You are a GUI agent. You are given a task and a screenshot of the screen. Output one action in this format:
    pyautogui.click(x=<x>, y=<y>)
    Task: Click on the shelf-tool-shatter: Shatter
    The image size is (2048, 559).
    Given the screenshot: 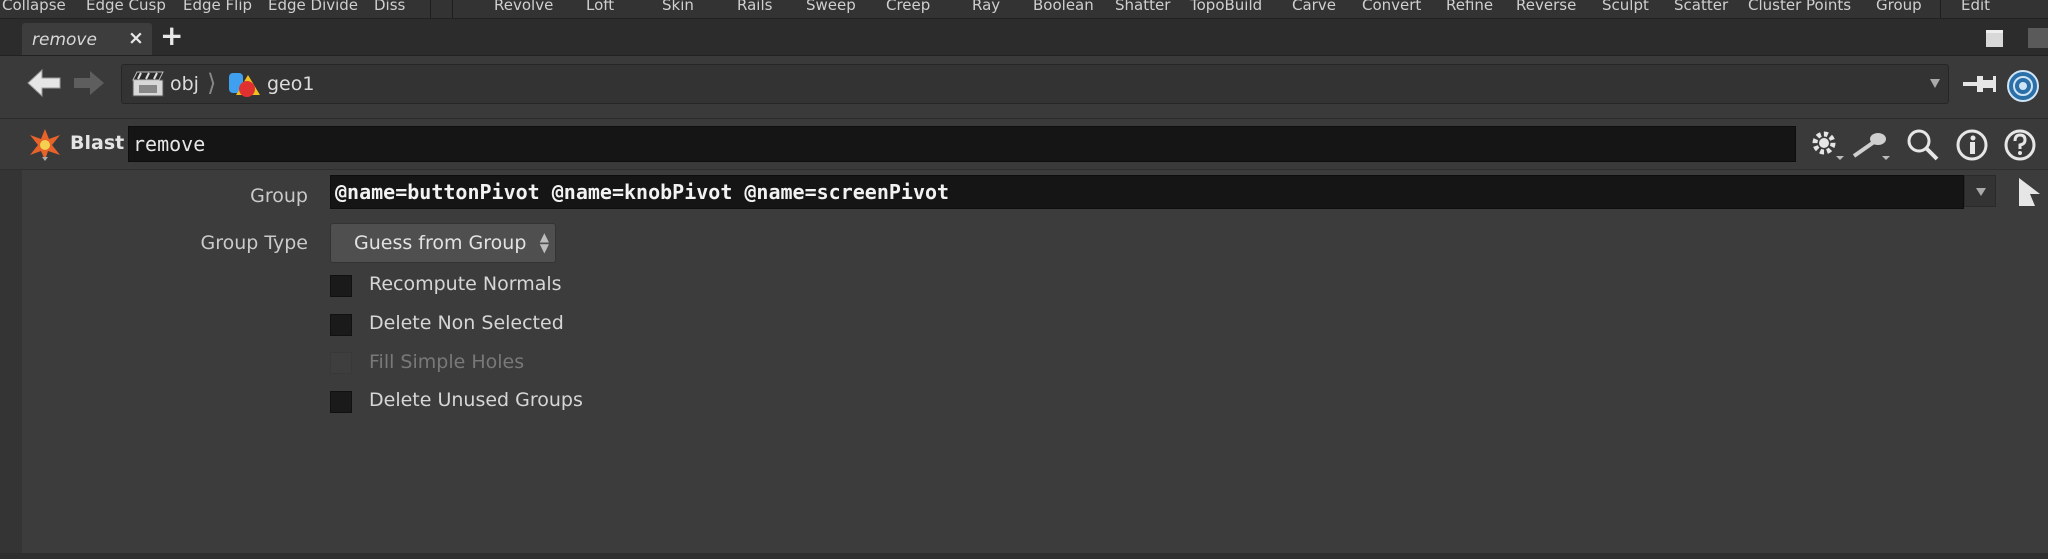 What is the action you would take?
    pyautogui.click(x=1142, y=7)
    